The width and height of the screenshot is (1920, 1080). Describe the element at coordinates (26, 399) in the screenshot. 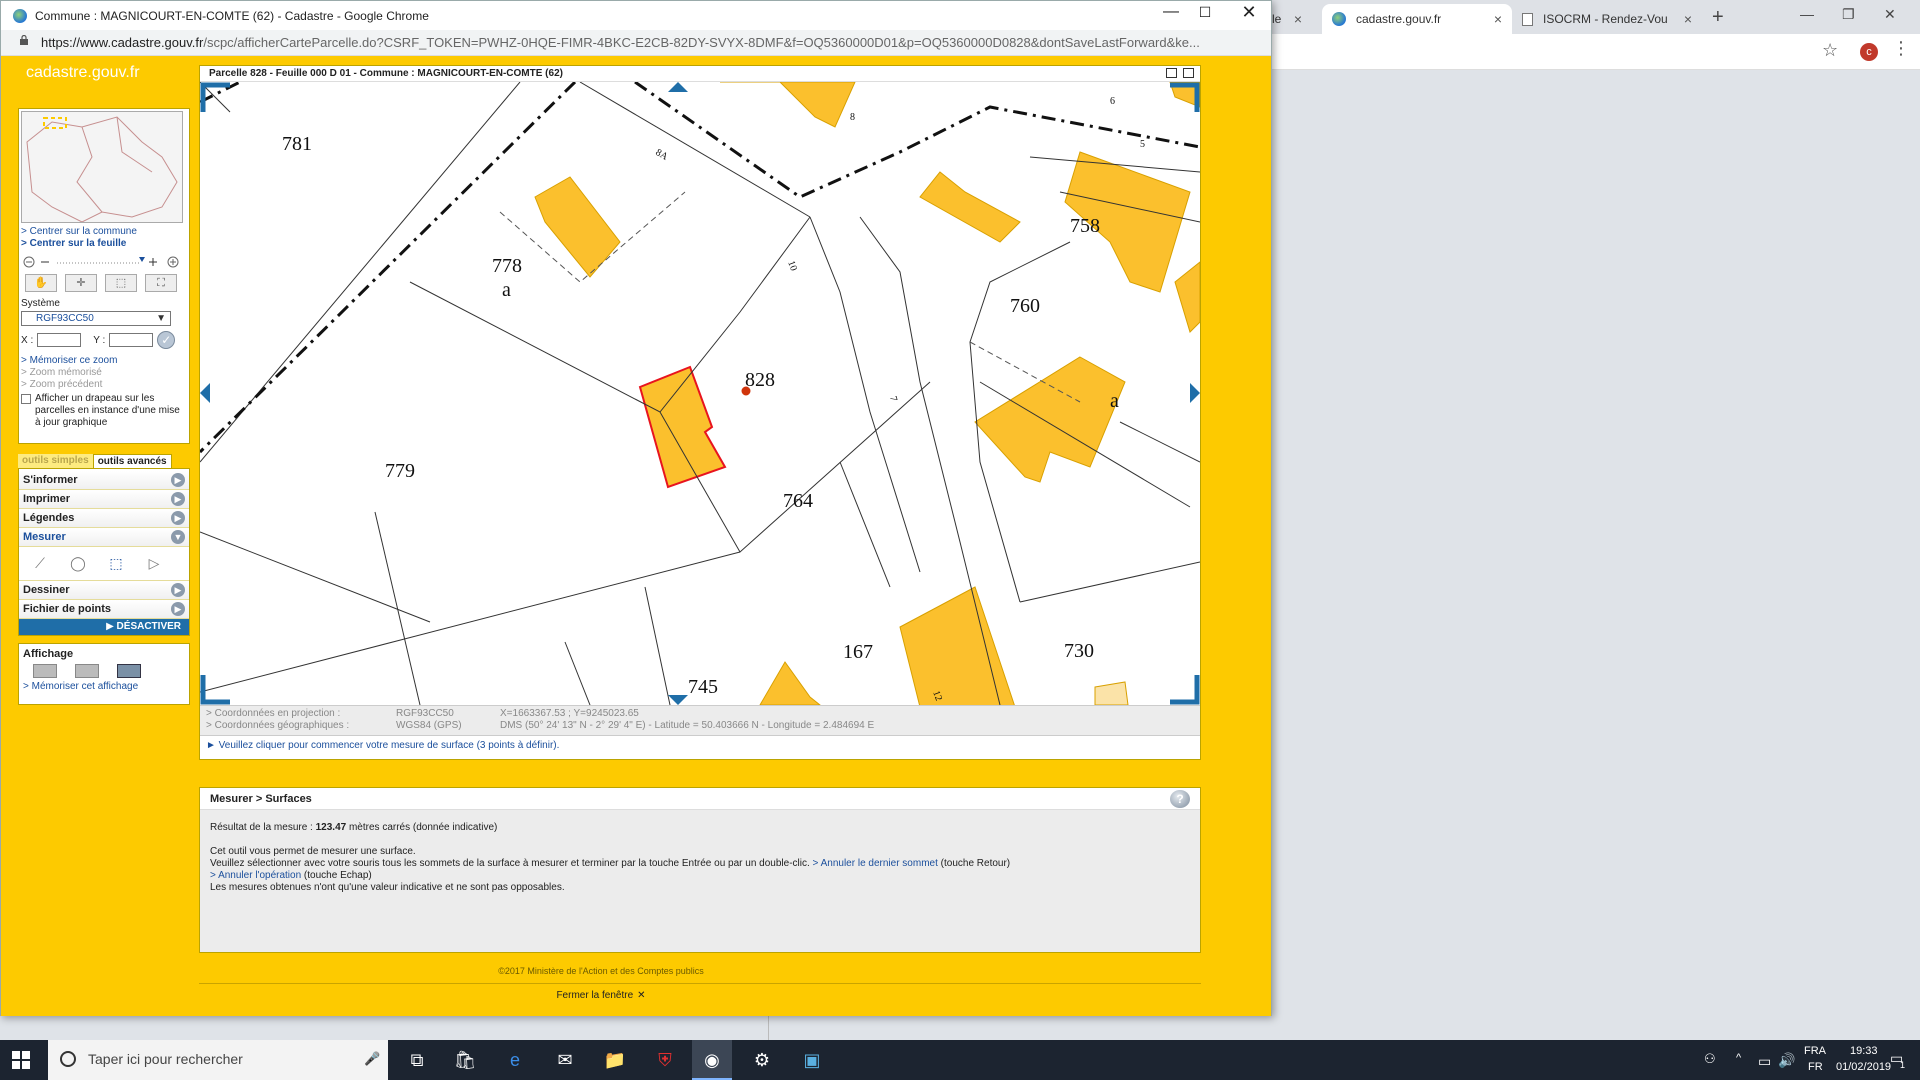

I see `flag-checkbox` at that location.